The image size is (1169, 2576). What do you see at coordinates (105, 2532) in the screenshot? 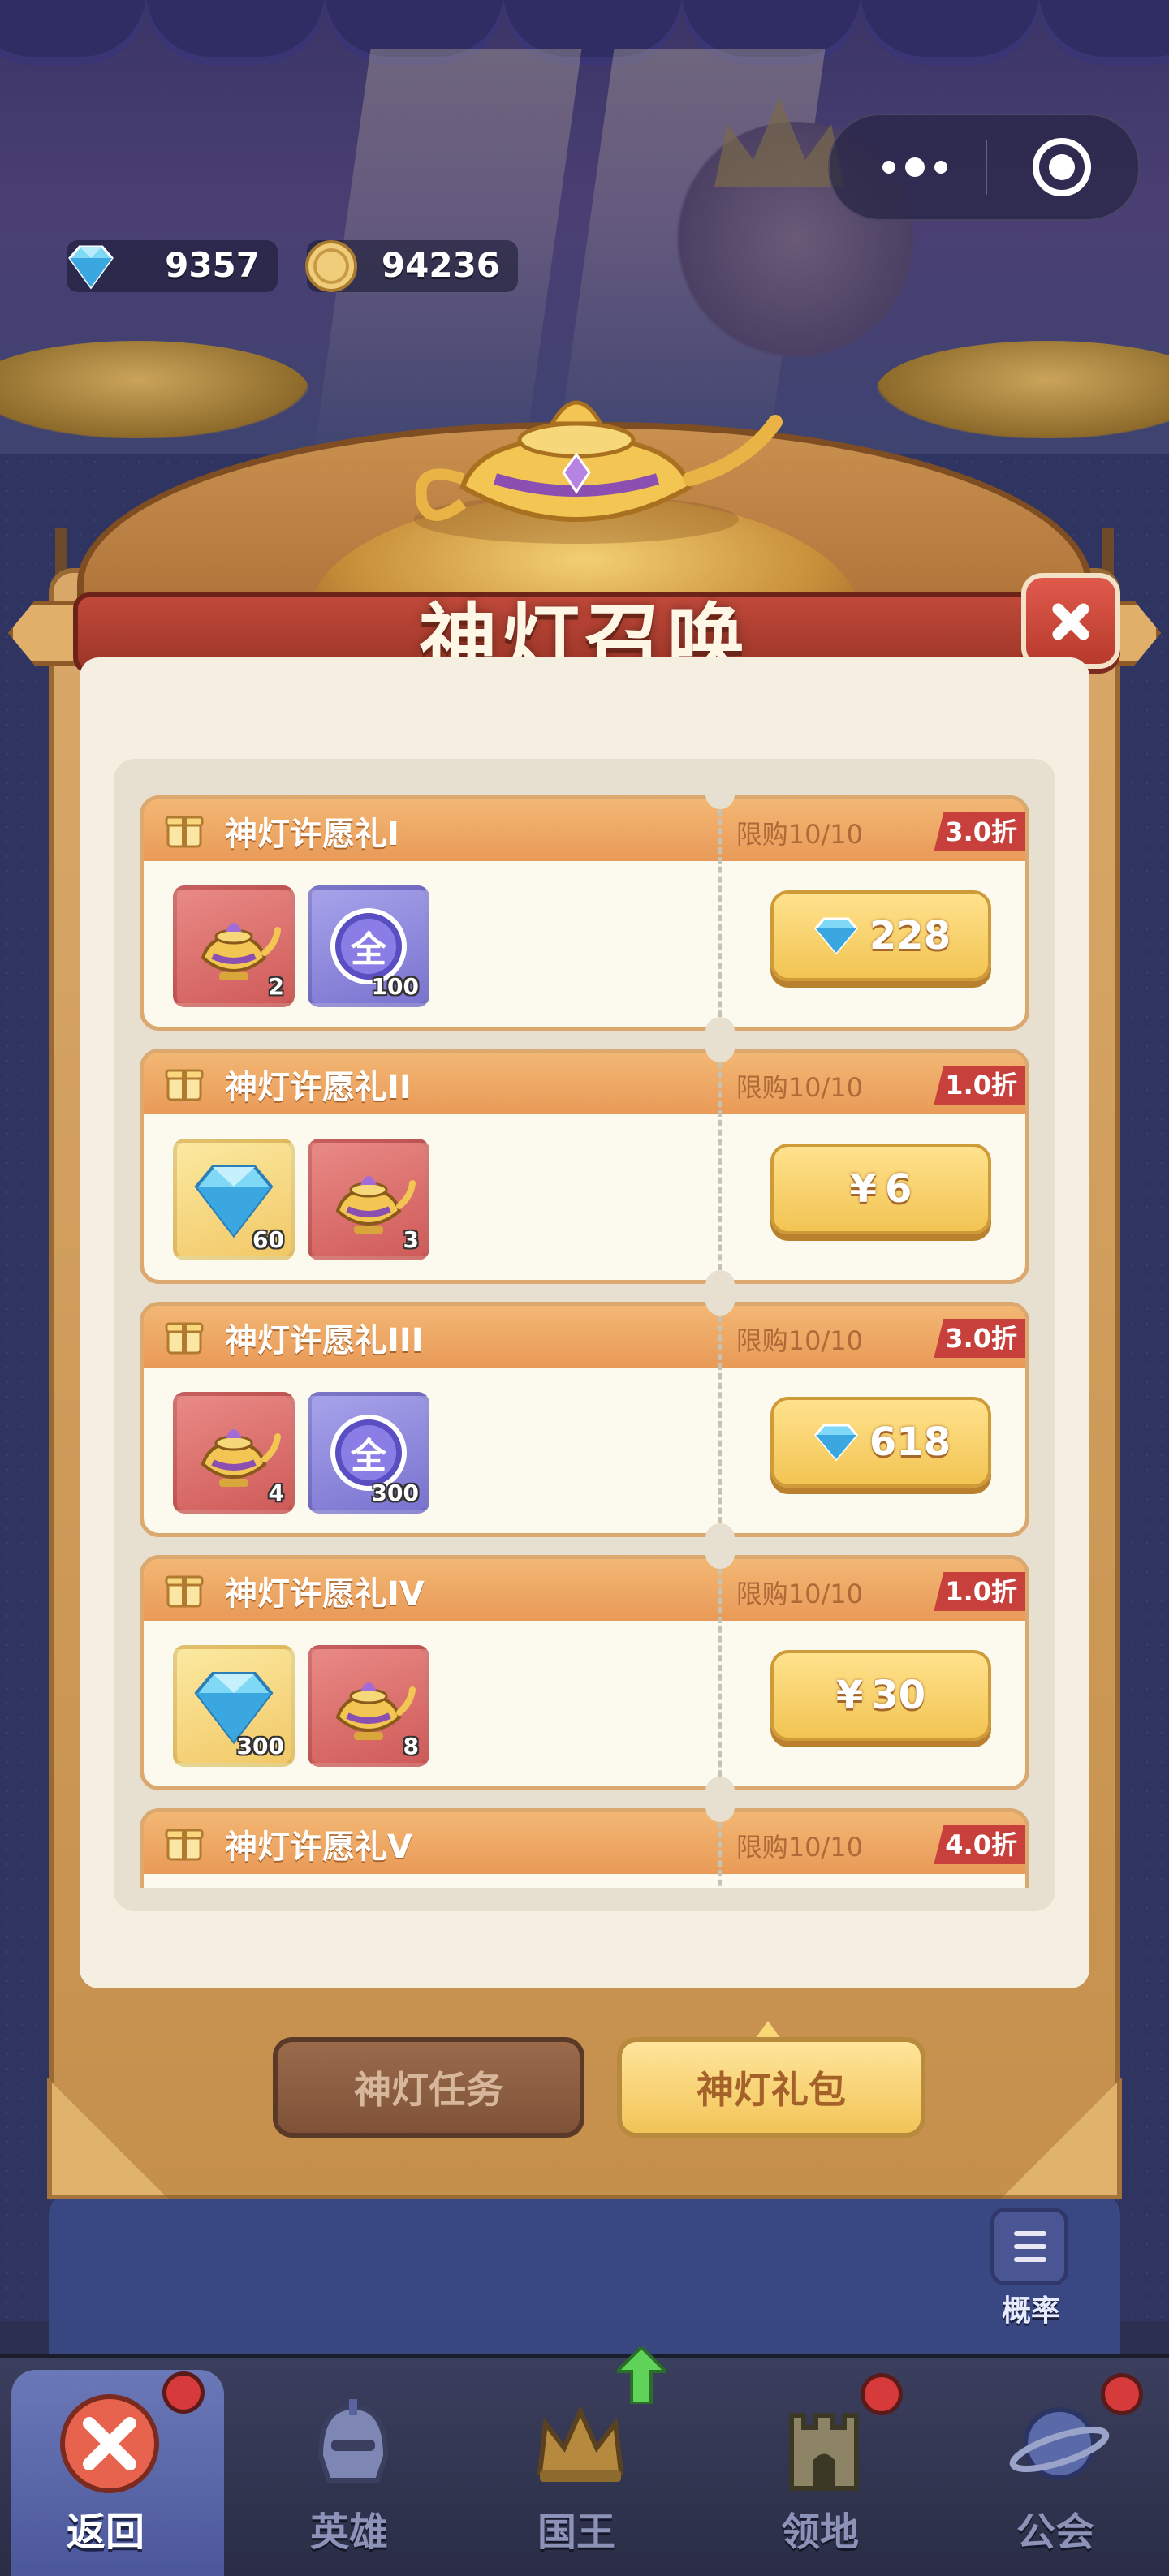
I see `nav-label: 返回` at bounding box center [105, 2532].